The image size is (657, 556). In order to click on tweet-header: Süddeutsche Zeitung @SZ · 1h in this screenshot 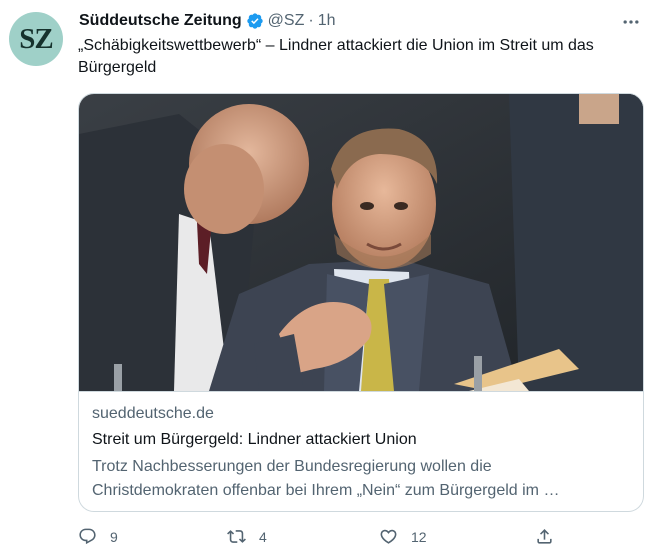, I will do `click(207, 21)`.